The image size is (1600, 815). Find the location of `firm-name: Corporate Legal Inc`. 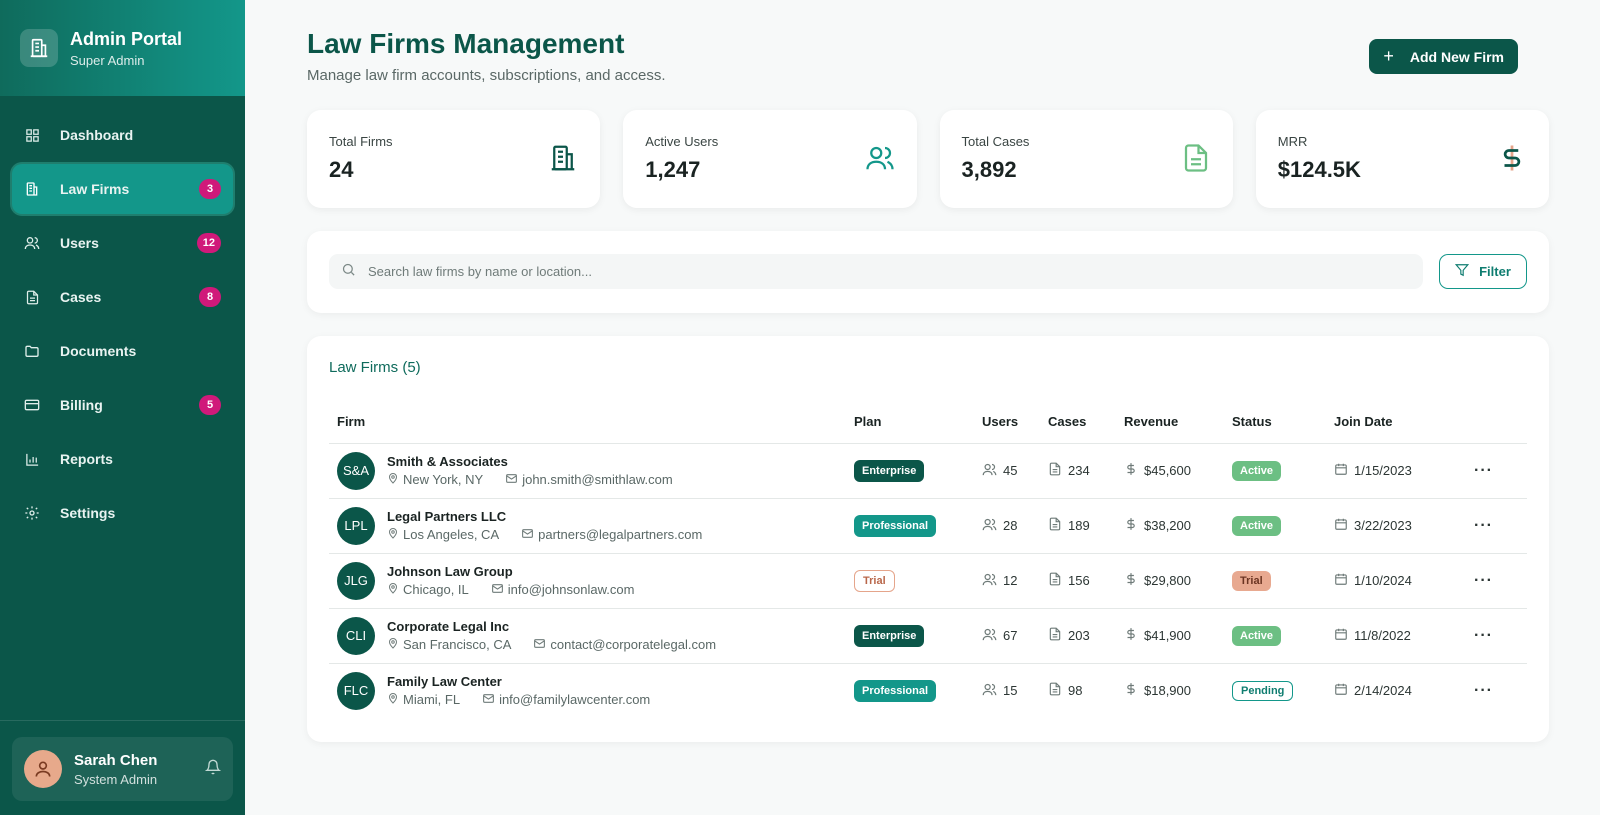

firm-name: Corporate Legal Inc is located at coordinates (551, 626).